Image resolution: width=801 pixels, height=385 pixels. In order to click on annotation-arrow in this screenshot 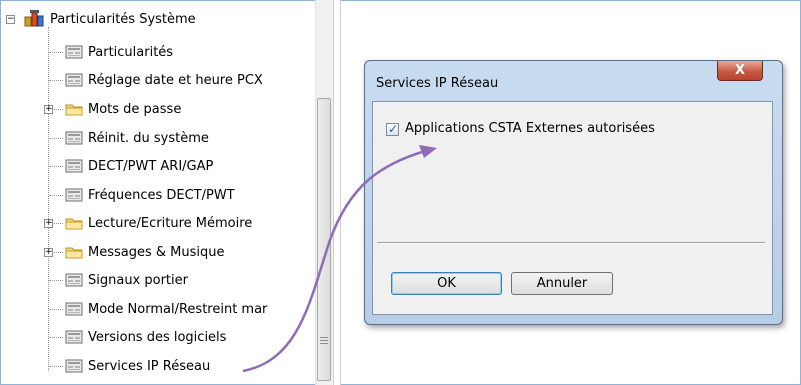, I will do `click(339, 259)`.